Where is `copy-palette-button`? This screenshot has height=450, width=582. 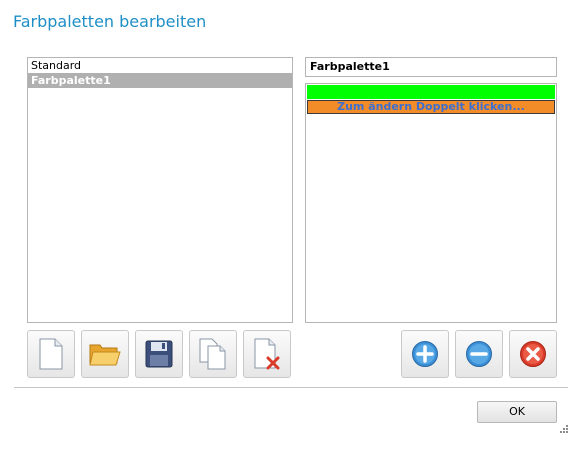
copy-palette-button is located at coordinates (213, 354).